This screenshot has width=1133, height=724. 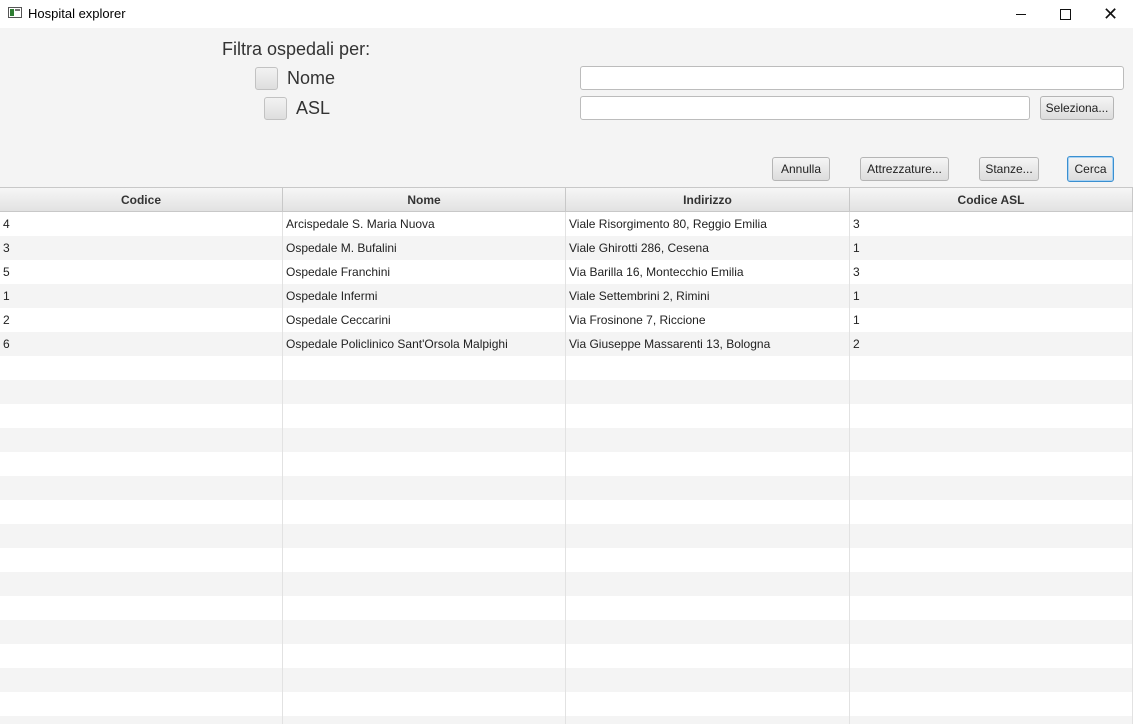 What do you see at coordinates (708, 320) in the screenshot?
I see `cell-indirizzo: Via Frosinone 7, Riccione` at bounding box center [708, 320].